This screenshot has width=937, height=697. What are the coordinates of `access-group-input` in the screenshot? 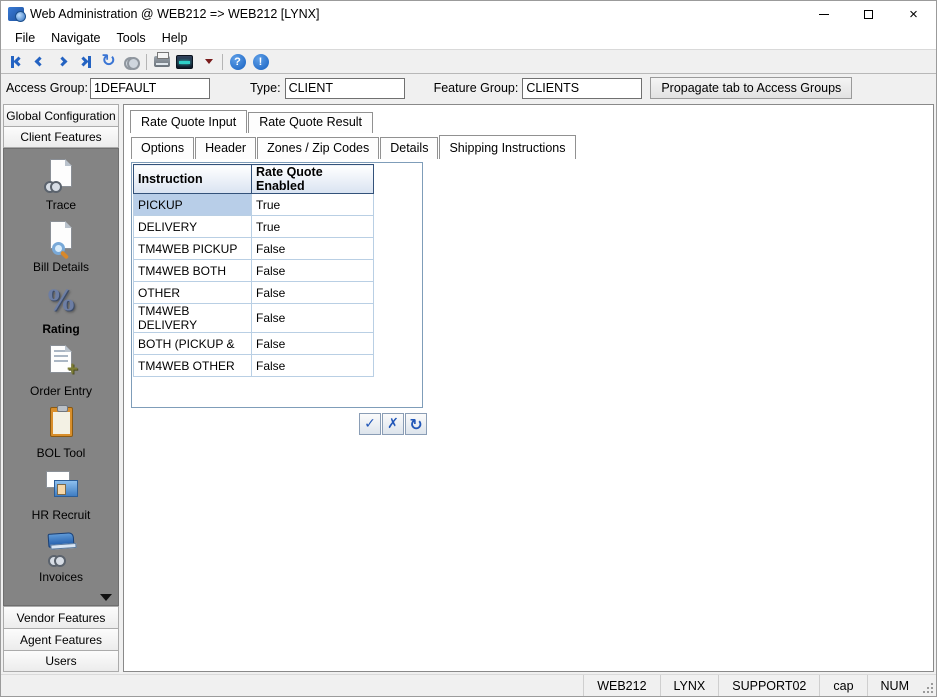 It's located at (149, 88).